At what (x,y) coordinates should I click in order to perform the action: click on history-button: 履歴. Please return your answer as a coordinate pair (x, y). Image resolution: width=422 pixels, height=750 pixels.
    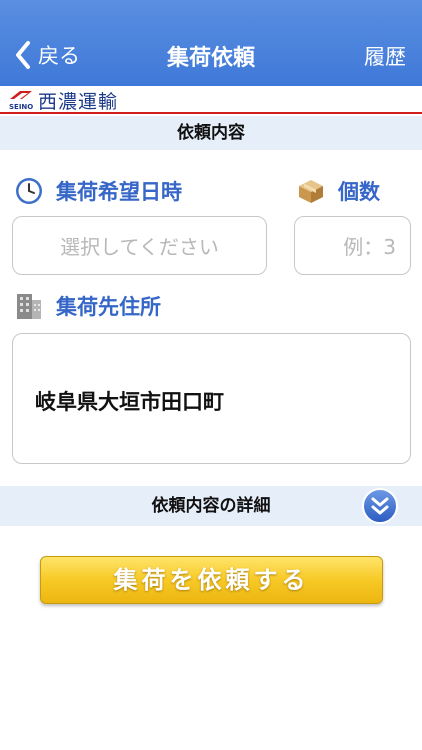
    Looking at the image, I should click on (385, 56).